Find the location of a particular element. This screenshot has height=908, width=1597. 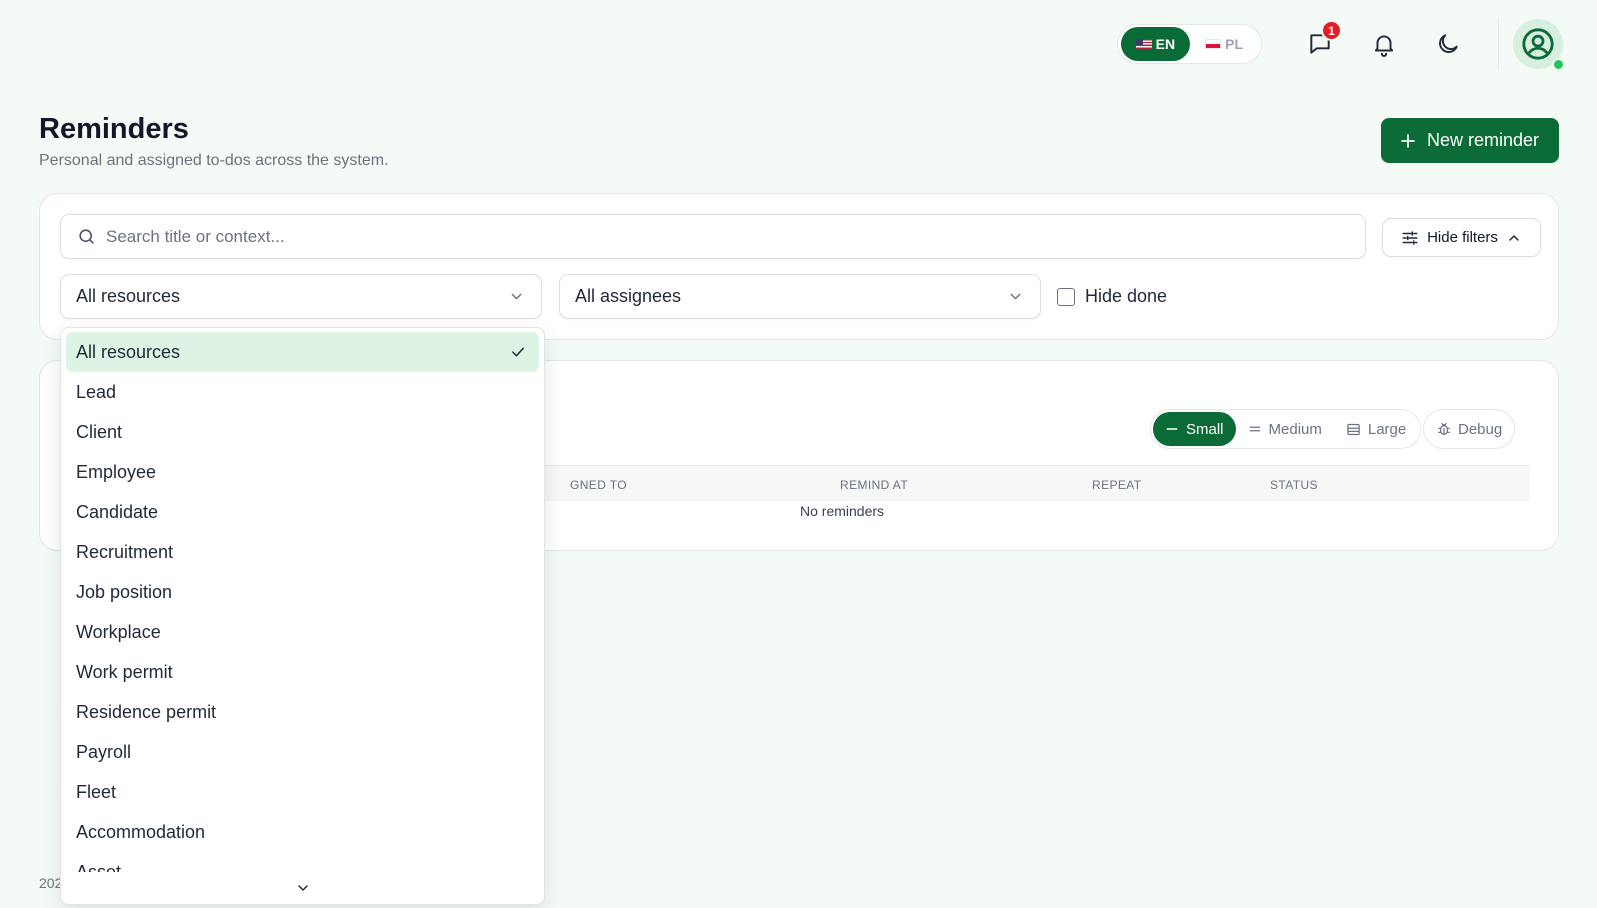

resource-option-candidate: Candidate is located at coordinates (302, 512).